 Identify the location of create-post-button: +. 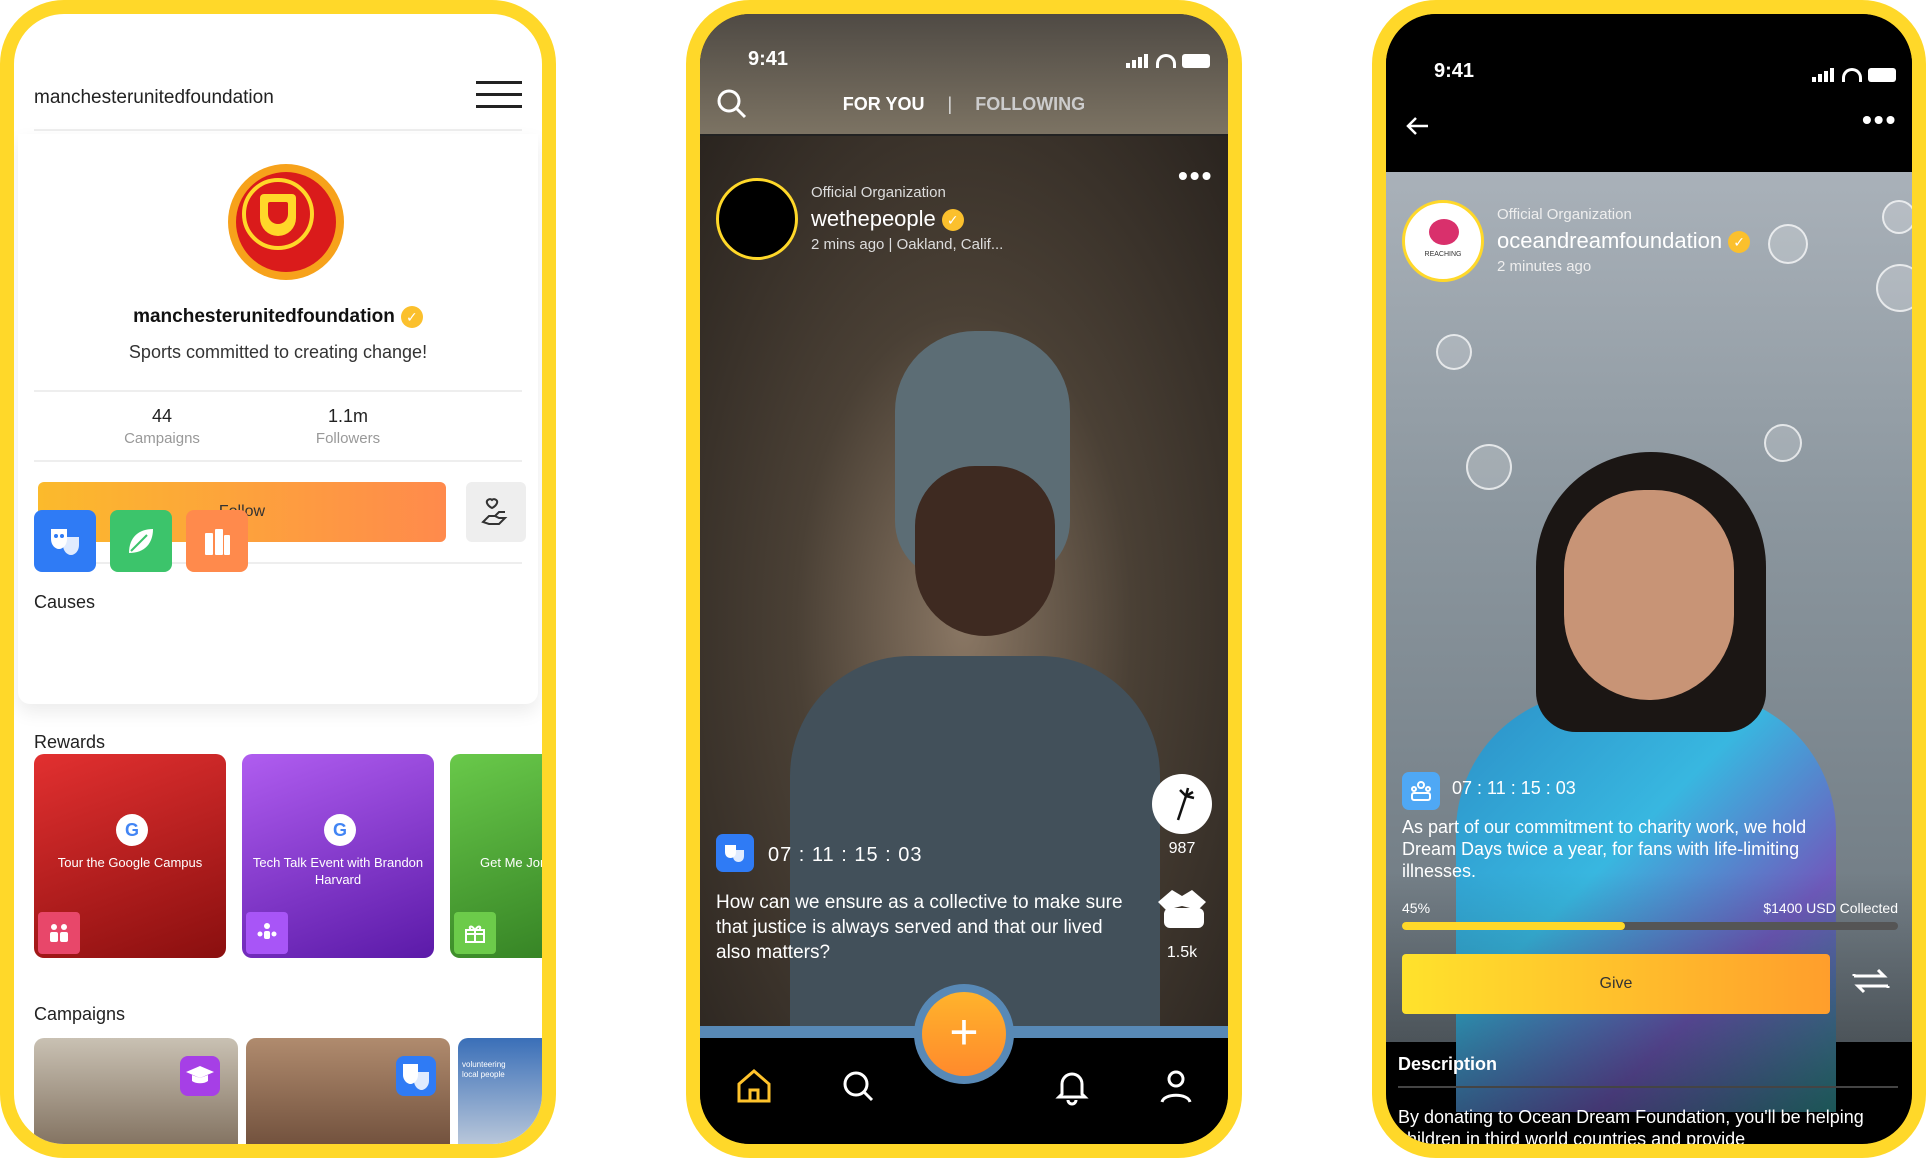
(964, 1034).